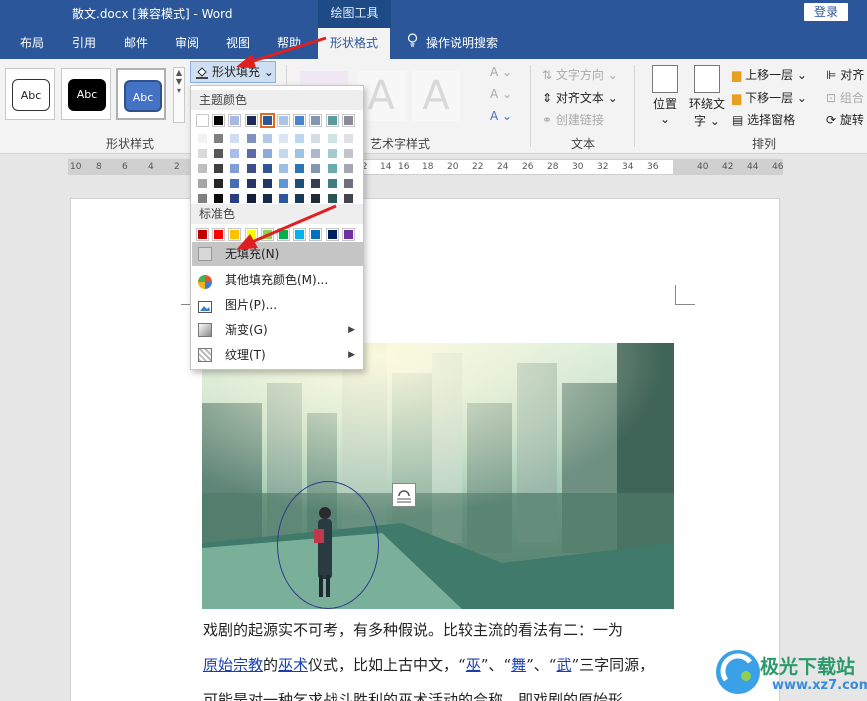 The width and height of the screenshot is (867, 701). Describe the element at coordinates (826, 12) in the screenshot. I see `login-button: 登录` at that location.